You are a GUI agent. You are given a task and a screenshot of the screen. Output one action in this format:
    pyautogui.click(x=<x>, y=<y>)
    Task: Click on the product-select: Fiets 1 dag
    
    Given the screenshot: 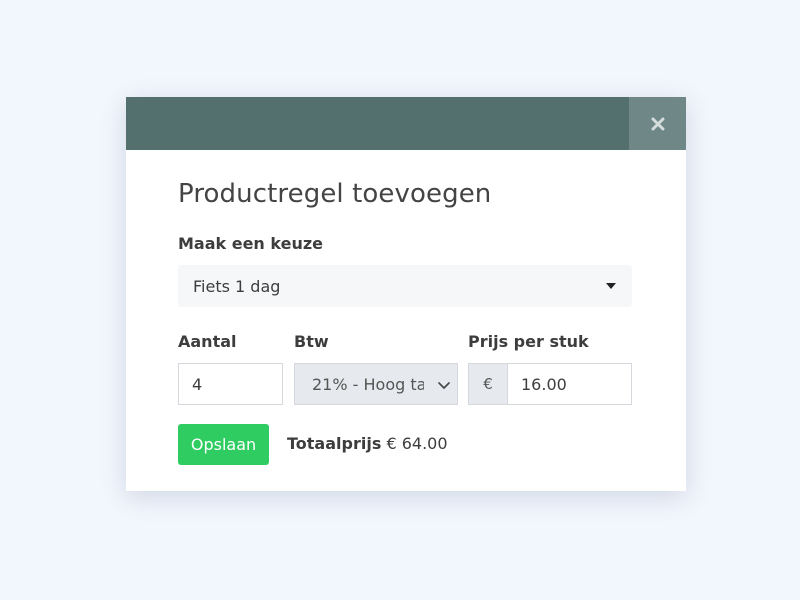 What is the action you would take?
    pyautogui.click(x=405, y=286)
    